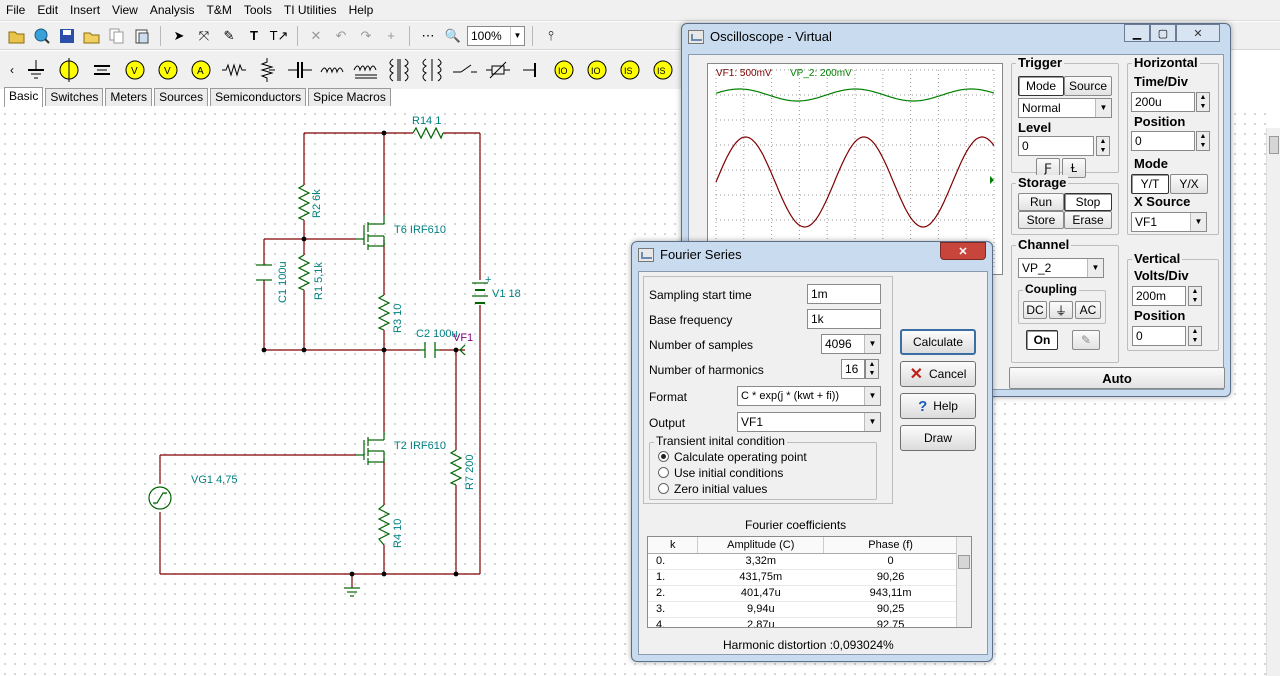 The height and width of the screenshot is (676, 1280). I want to click on trigger-source-button: Source, so click(1088, 86).